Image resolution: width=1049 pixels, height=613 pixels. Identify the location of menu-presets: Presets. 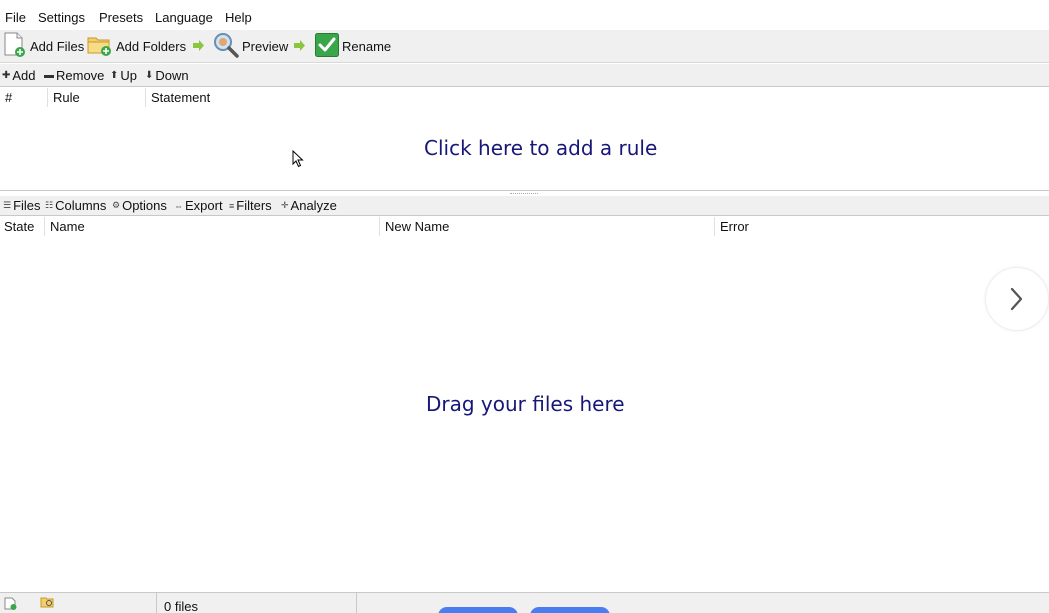
(121, 17).